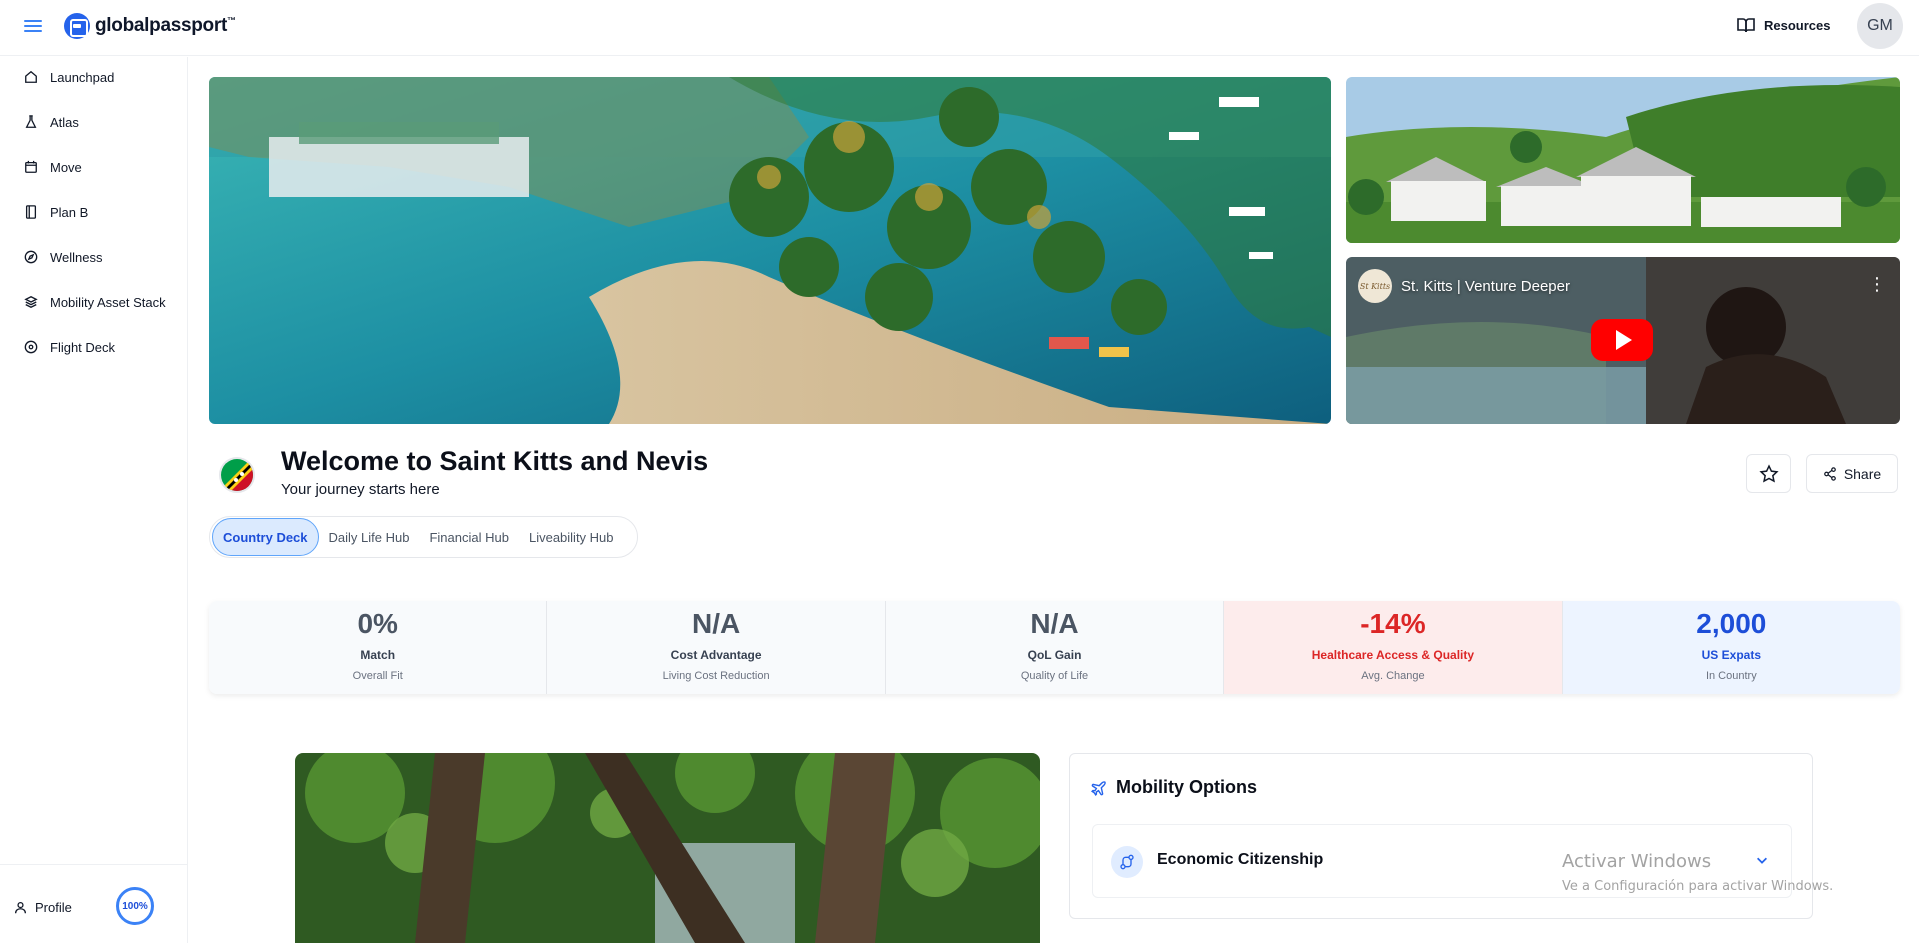 This screenshot has width=1919, height=943. I want to click on sidebar-item-label: Plan B, so click(69, 212).